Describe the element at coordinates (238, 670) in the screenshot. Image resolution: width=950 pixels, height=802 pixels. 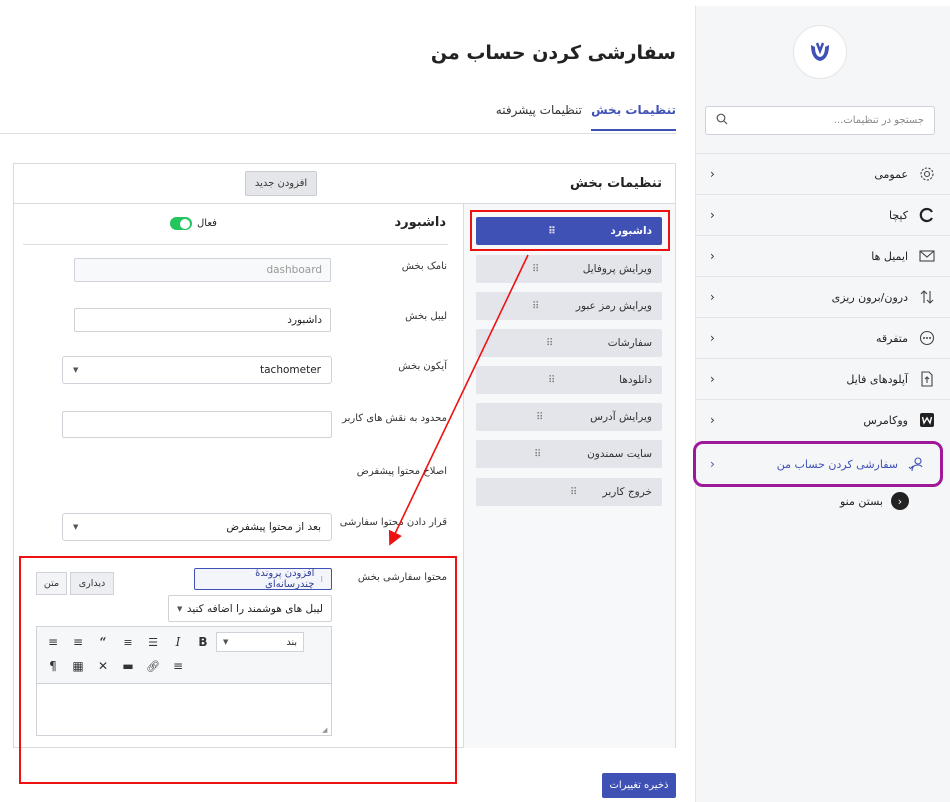
I see `highlight-box-editor` at that location.